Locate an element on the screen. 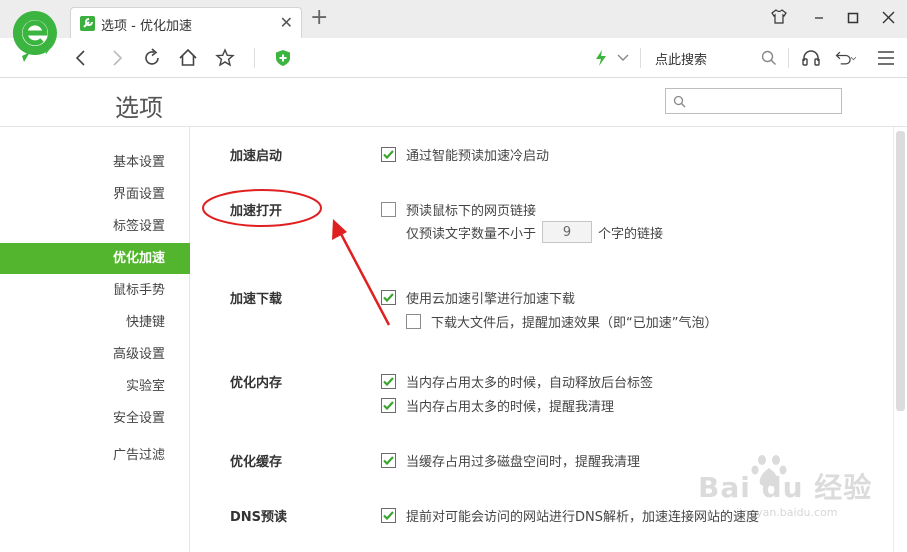 This screenshot has width=907, height=552. option-smart-preload-startup: 通过智能预读加速冷启动 is located at coordinates (465, 154).